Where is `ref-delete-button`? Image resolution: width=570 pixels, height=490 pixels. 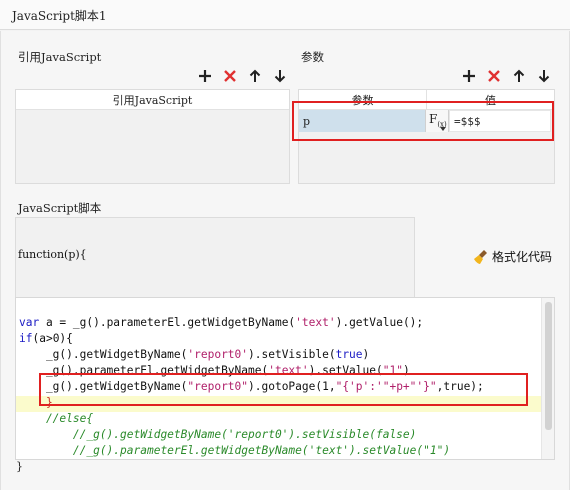
ref-delete-button is located at coordinates (229, 76).